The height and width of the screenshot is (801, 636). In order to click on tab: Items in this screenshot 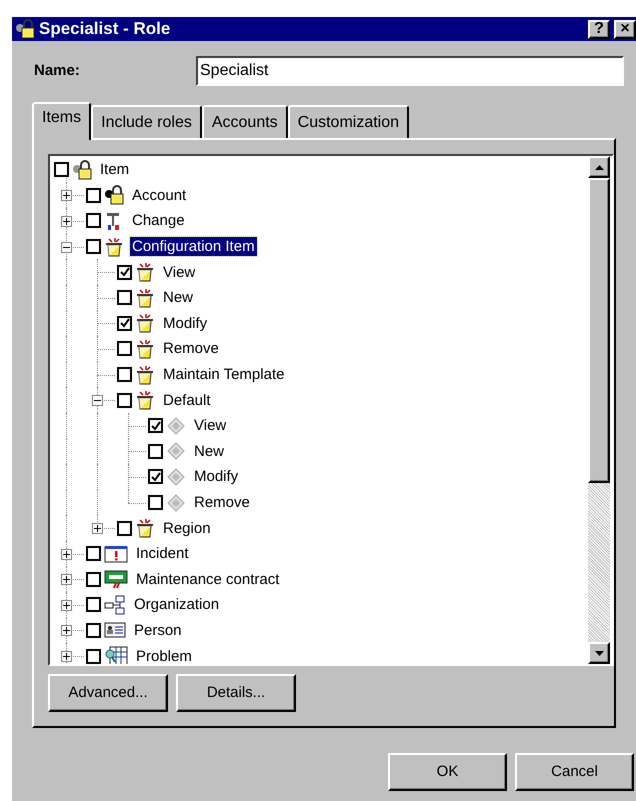, I will do `click(62, 121)`.